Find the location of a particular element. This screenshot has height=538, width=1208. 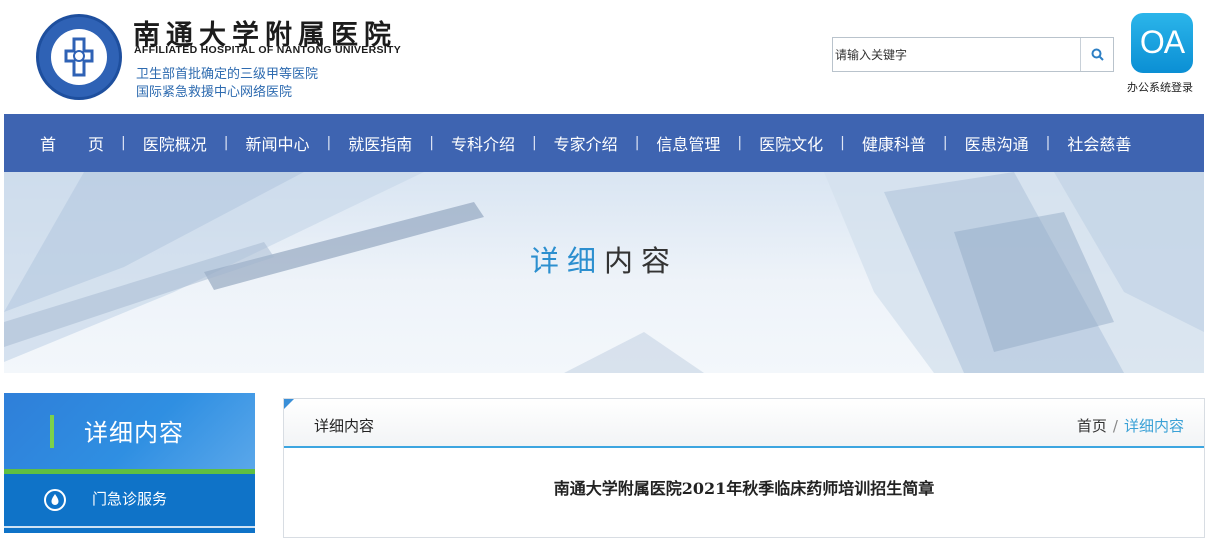

hospital-logo is located at coordinates (79, 57).